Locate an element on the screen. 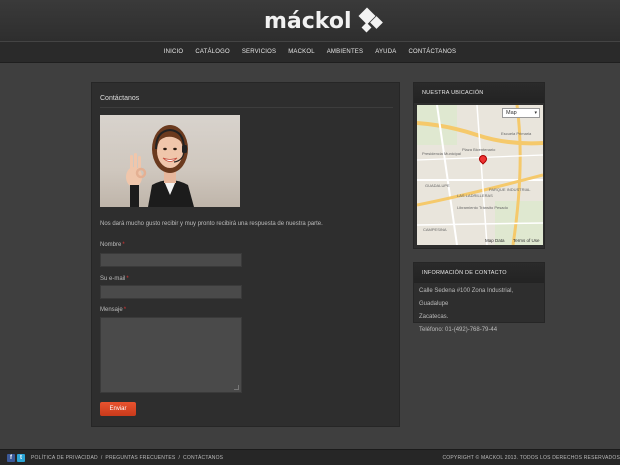 This screenshot has width=620, height=465. map-label: LAS LADRILLERAS is located at coordinates (475, 195).